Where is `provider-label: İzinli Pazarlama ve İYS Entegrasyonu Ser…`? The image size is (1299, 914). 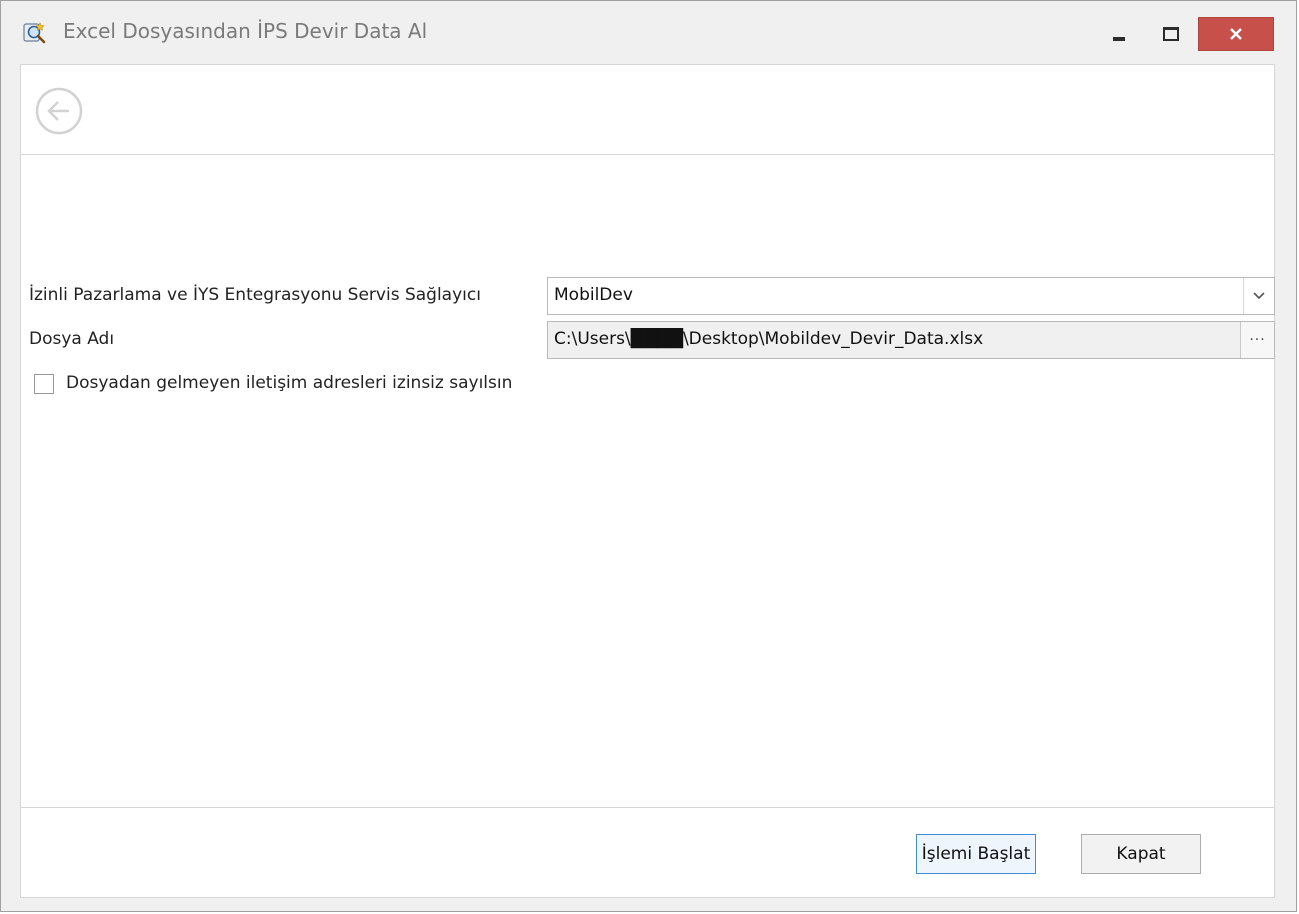 provider-label: İzinli Pazarlama ve İYS Entegrasyonu Ser… is located at coordinates (255, 295).